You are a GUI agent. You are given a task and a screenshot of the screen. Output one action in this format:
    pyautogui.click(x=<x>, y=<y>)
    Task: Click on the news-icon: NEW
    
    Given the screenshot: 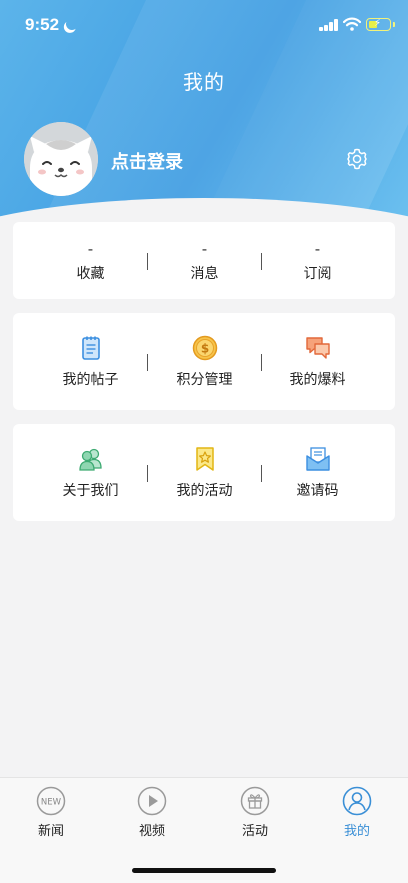 What is the action you would take?
    pyautogui.click(x=51, y=801)
    